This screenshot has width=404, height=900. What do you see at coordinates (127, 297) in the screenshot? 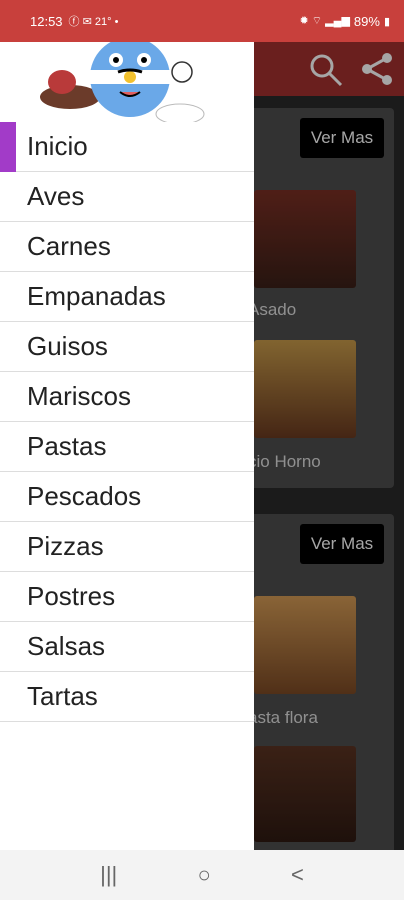
I see `menu-item-empanadas: Empanadas` at bounding box center [127, 297].